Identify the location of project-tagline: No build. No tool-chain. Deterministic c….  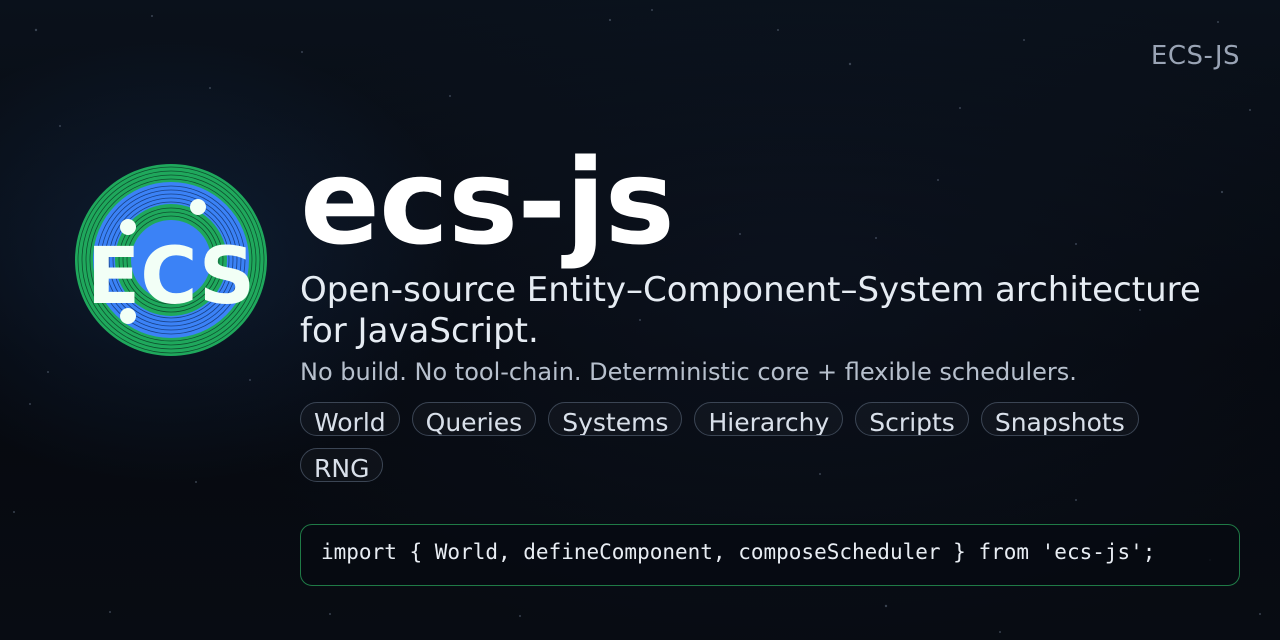
(688, 372).